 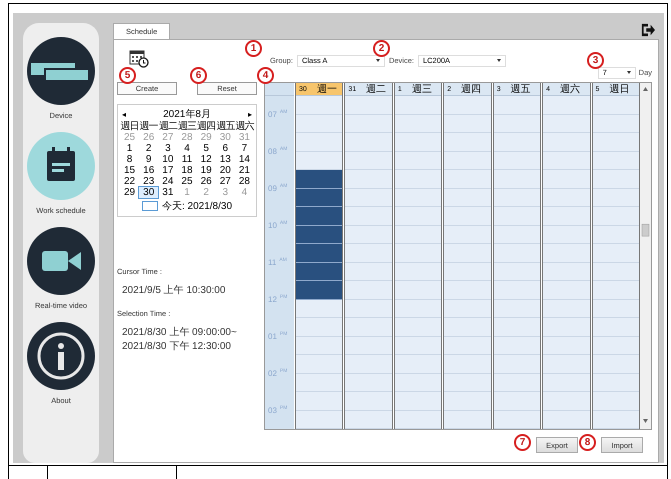 What do you see at coordinates (244, 170) in the screenshot?
I see `calendar-day: 21` at bounding box center [244, 170].